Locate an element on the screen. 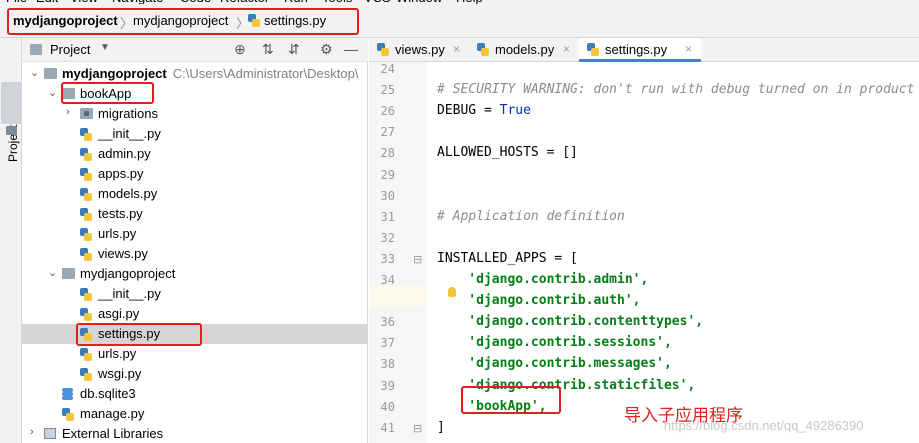 The height and width of the screenshot is (443, 919). tree-item: apps.py is located at coordinates (195, 174).